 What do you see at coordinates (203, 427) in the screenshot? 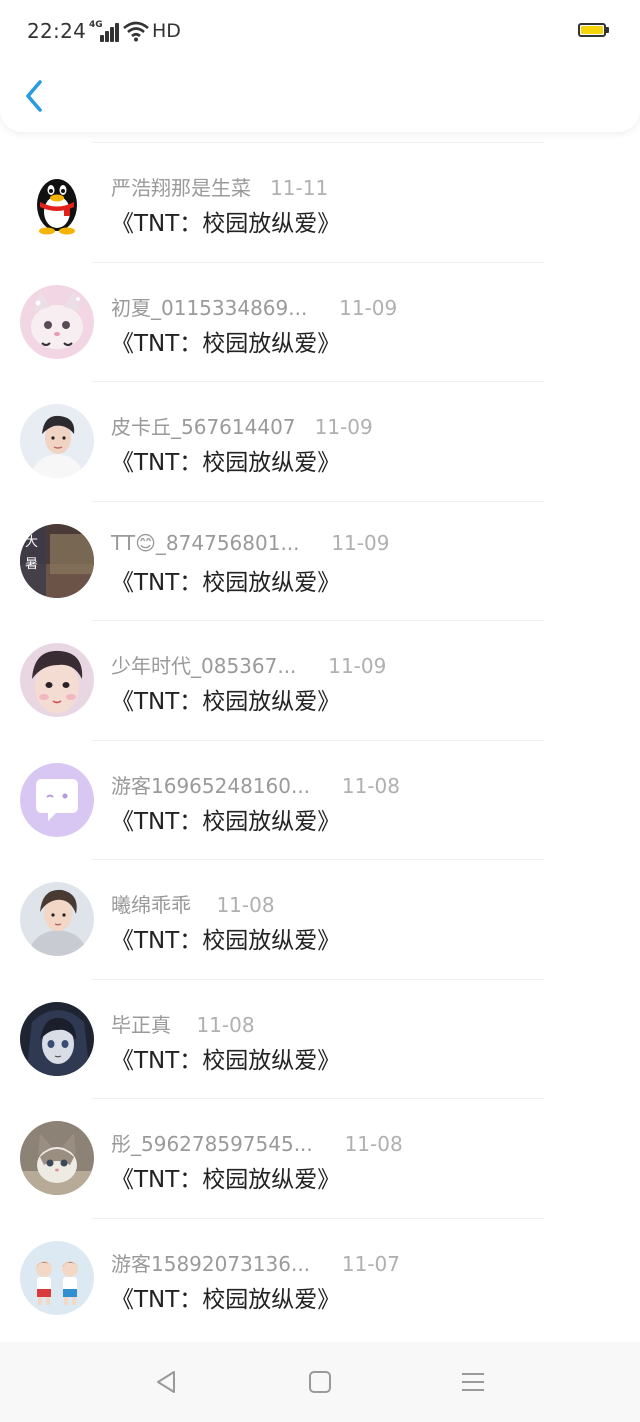
I see `author-name: 皮卡丘_567614407` at bounding box center [203, 427].